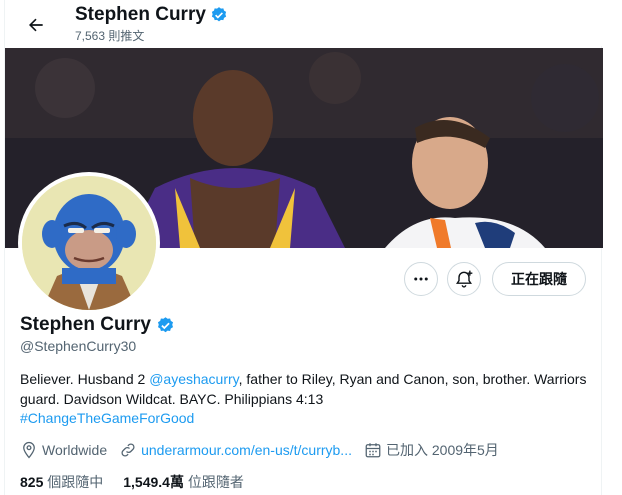 Image resolution: width=622 pixels, height=495 pixels. What do you see at coordinates (153, 482) in the screenshot?
I see `followers-count: 1,549.4萬` at bounding box center [153, 482].